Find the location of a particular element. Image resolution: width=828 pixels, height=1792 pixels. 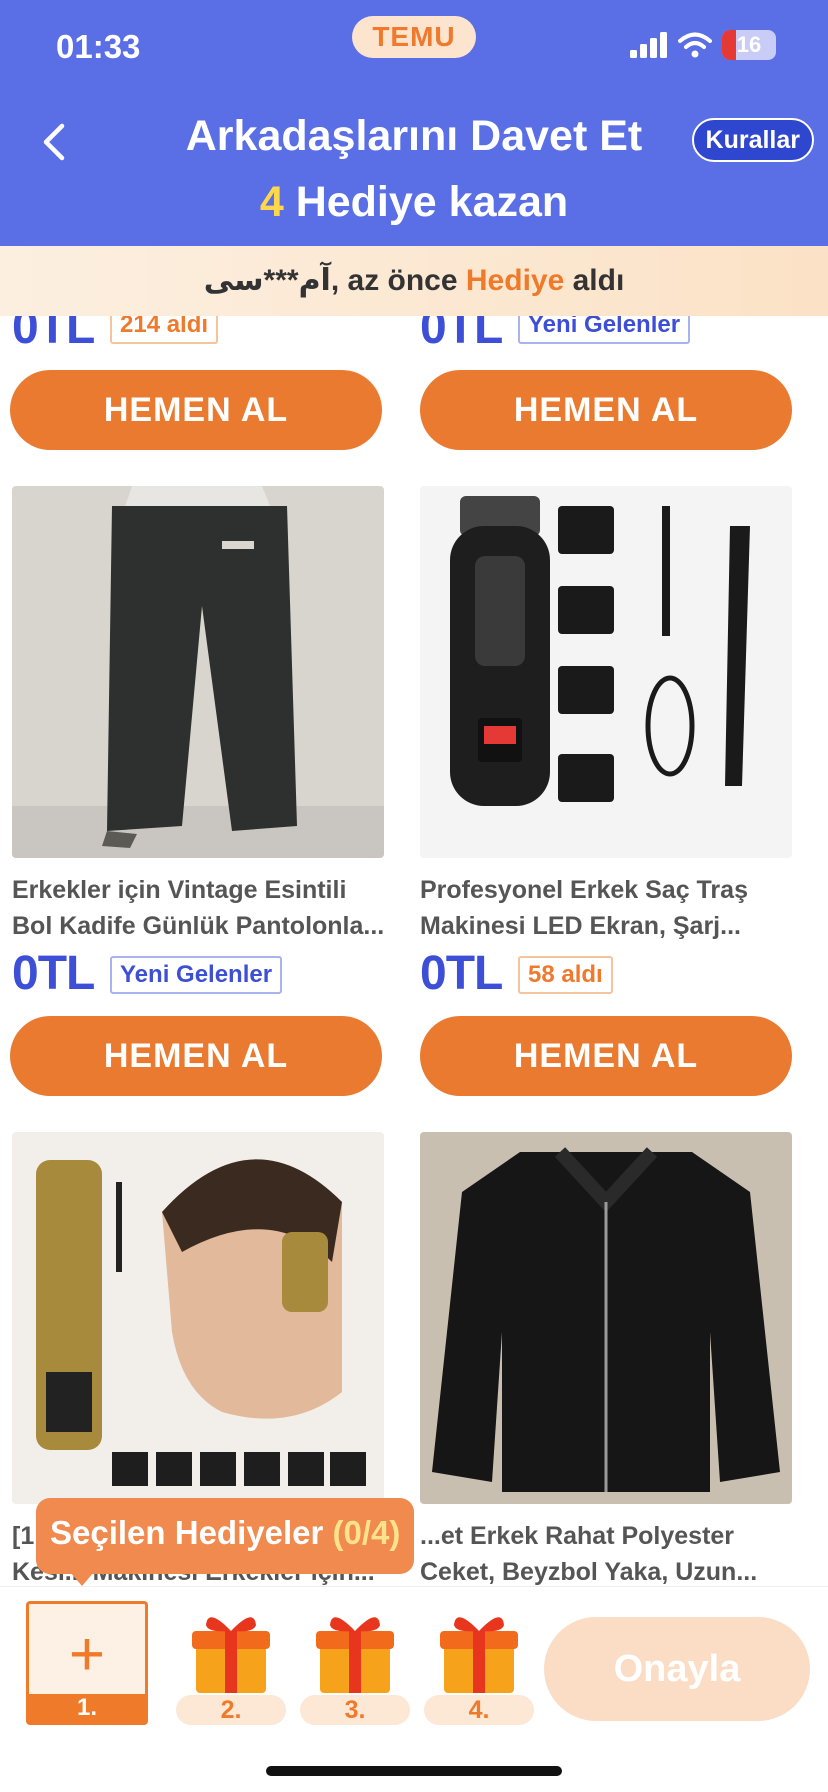

status-time: 01:33 is located at coordinates (98, 46).